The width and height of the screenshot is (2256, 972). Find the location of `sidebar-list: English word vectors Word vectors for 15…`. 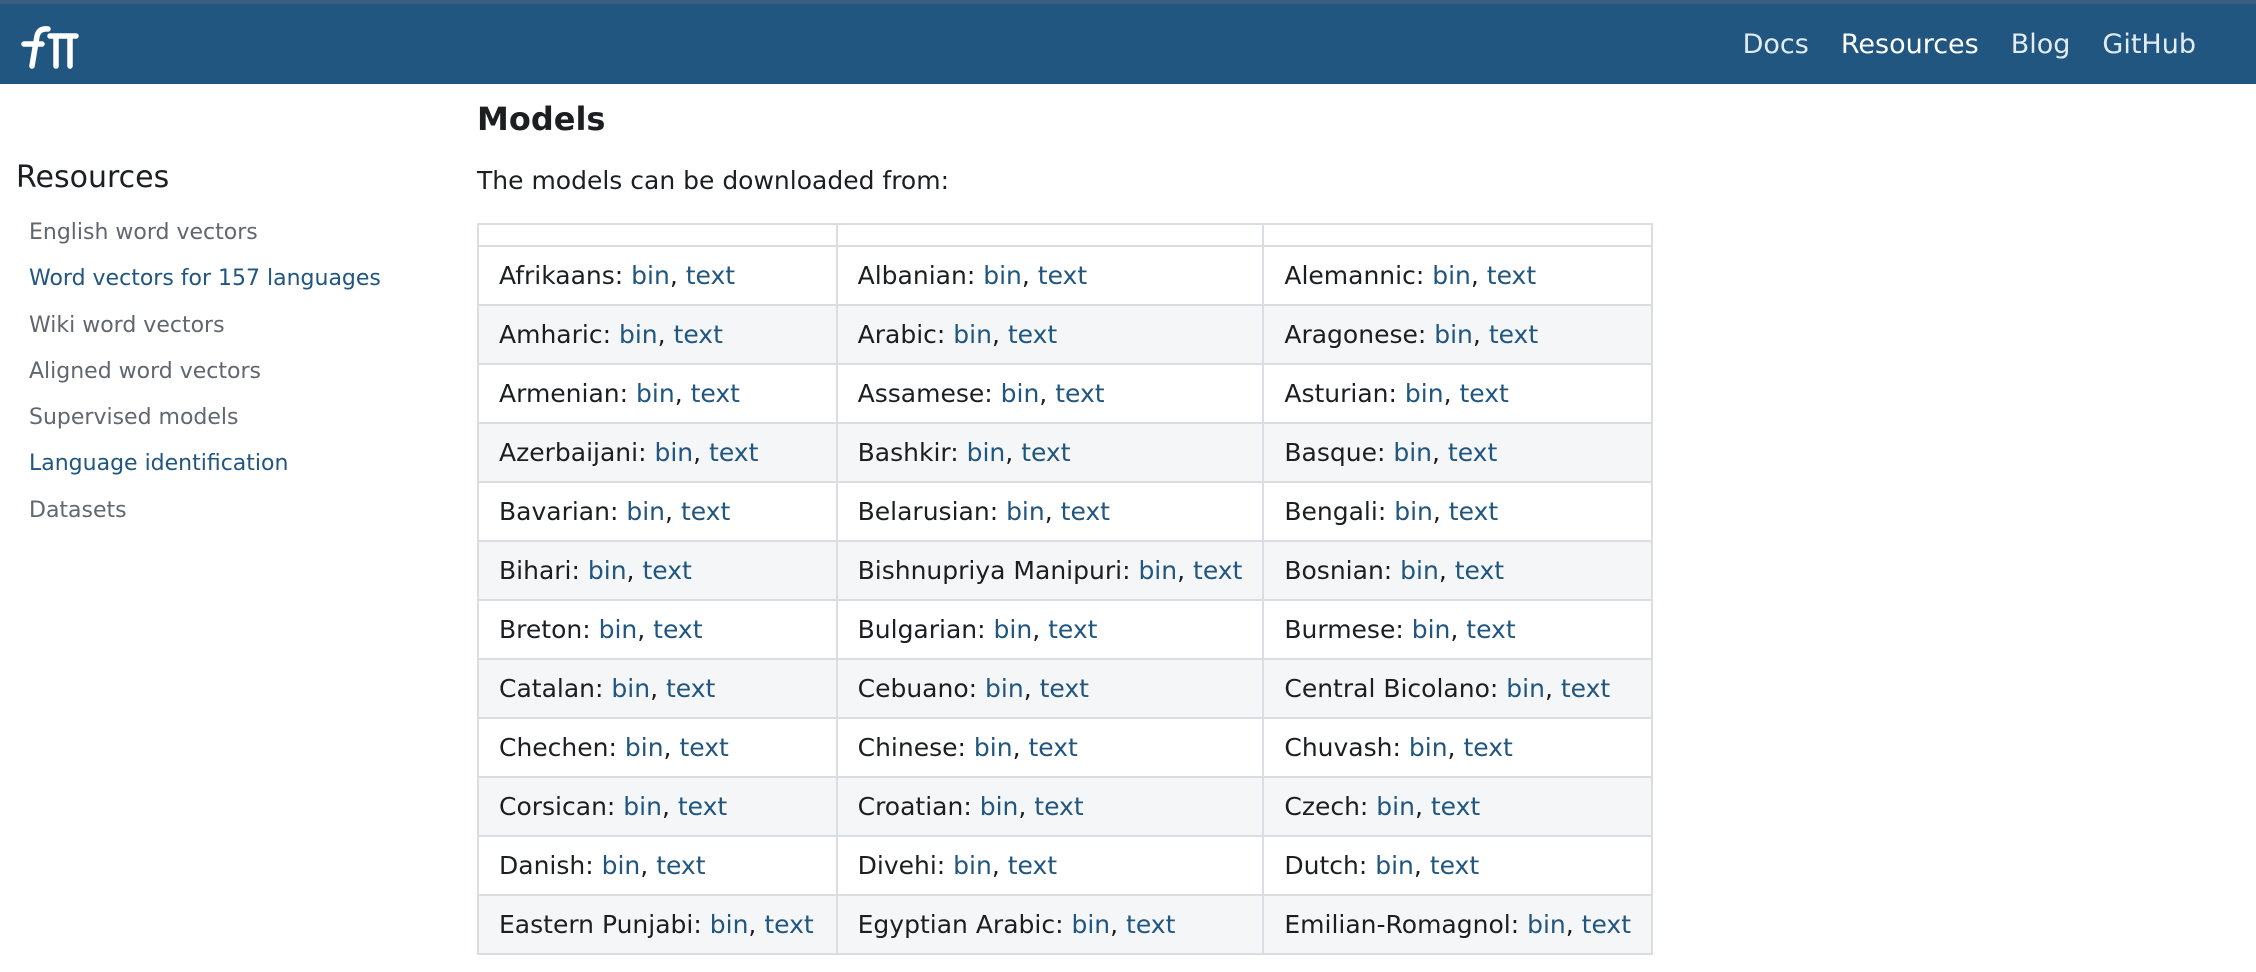

sidebar-list: English word vectors Word vectors for 15… is located at coordinates (216, 379).